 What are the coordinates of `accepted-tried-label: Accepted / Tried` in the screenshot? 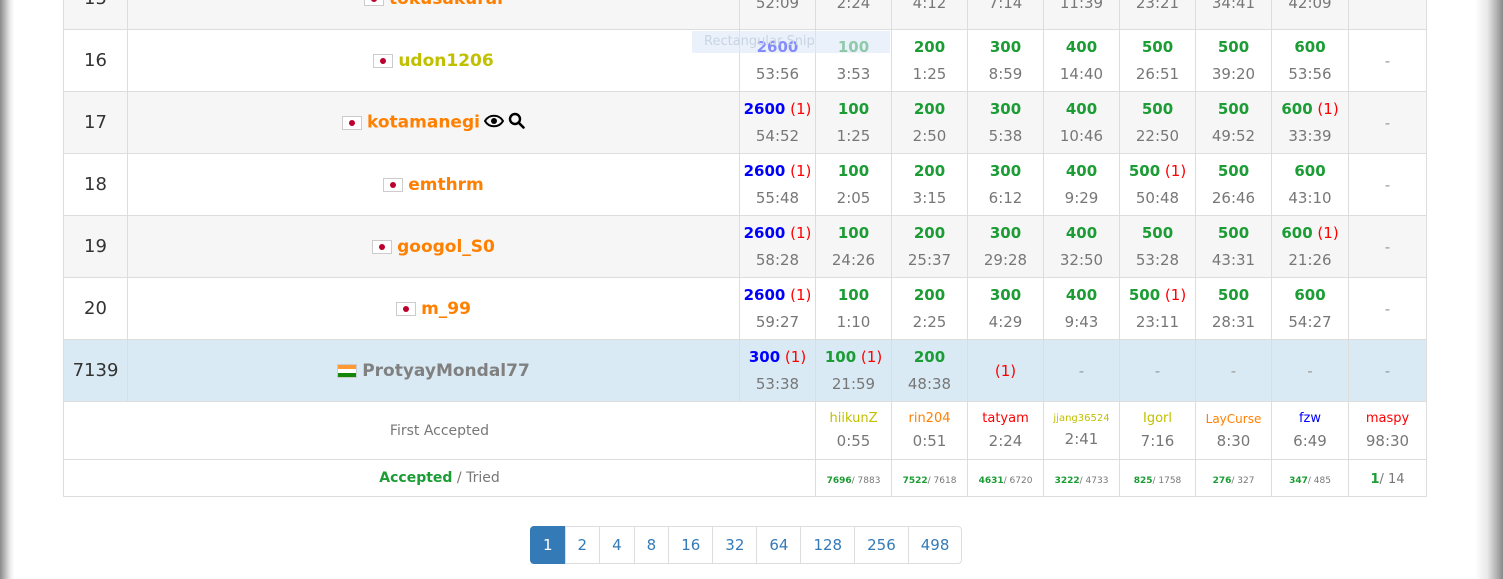 It's located at (439, 478).